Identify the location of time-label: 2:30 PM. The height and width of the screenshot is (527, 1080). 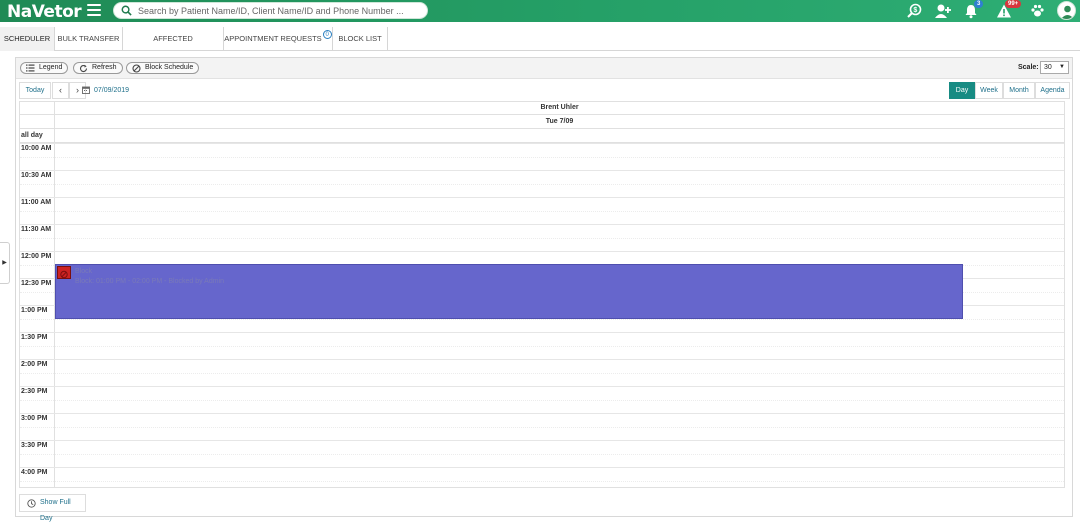
(34, 391).